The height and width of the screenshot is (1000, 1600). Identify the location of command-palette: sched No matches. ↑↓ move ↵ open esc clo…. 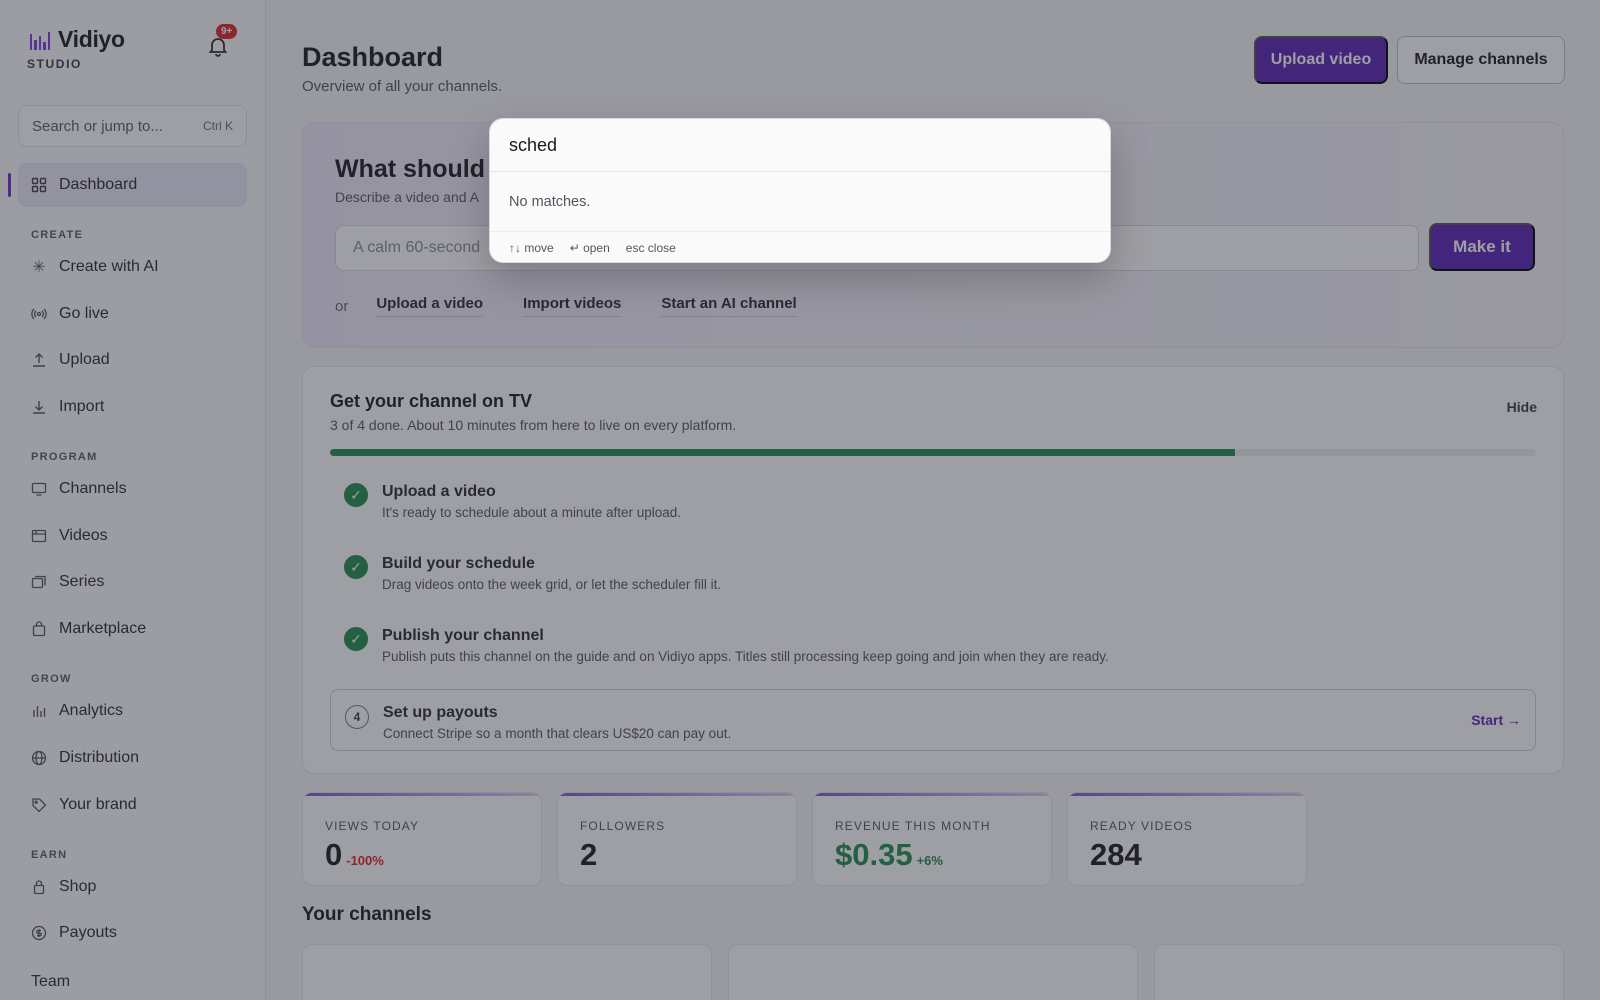
(800, 190).